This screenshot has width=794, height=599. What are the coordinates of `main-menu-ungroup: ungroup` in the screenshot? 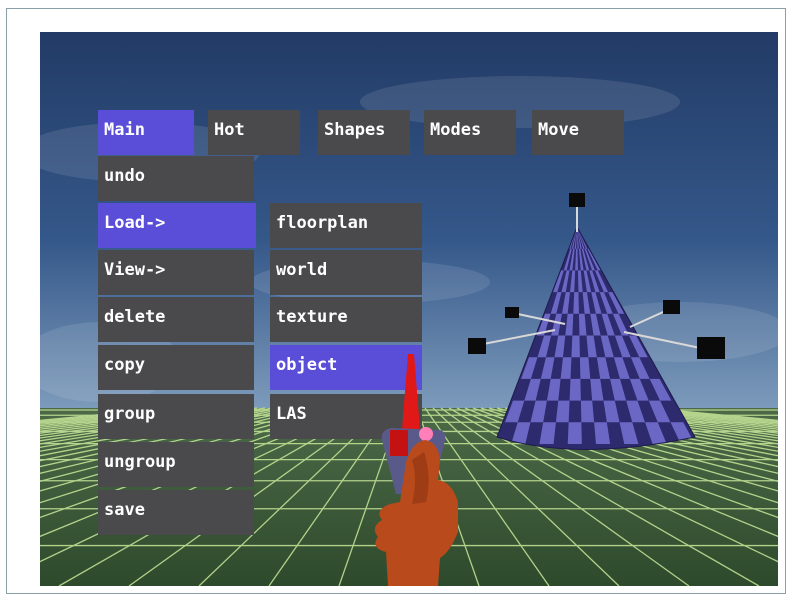 It's located at (176, 464).